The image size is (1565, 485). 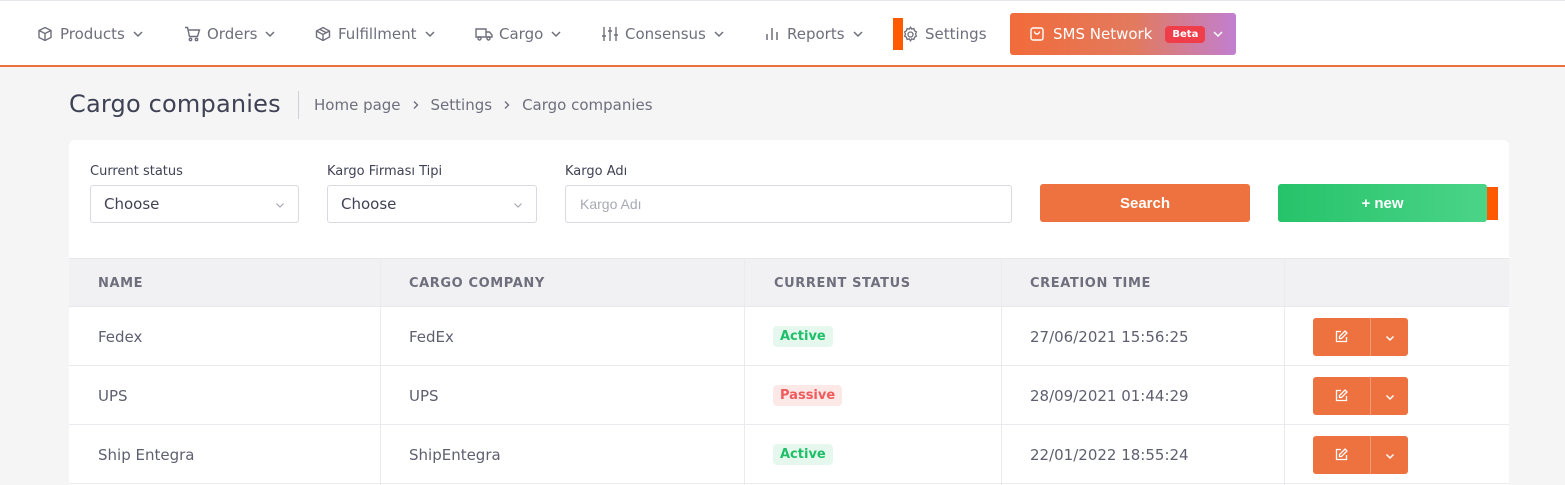 I want to click on nav-item-label: Settings, so click(x=956, y=34).